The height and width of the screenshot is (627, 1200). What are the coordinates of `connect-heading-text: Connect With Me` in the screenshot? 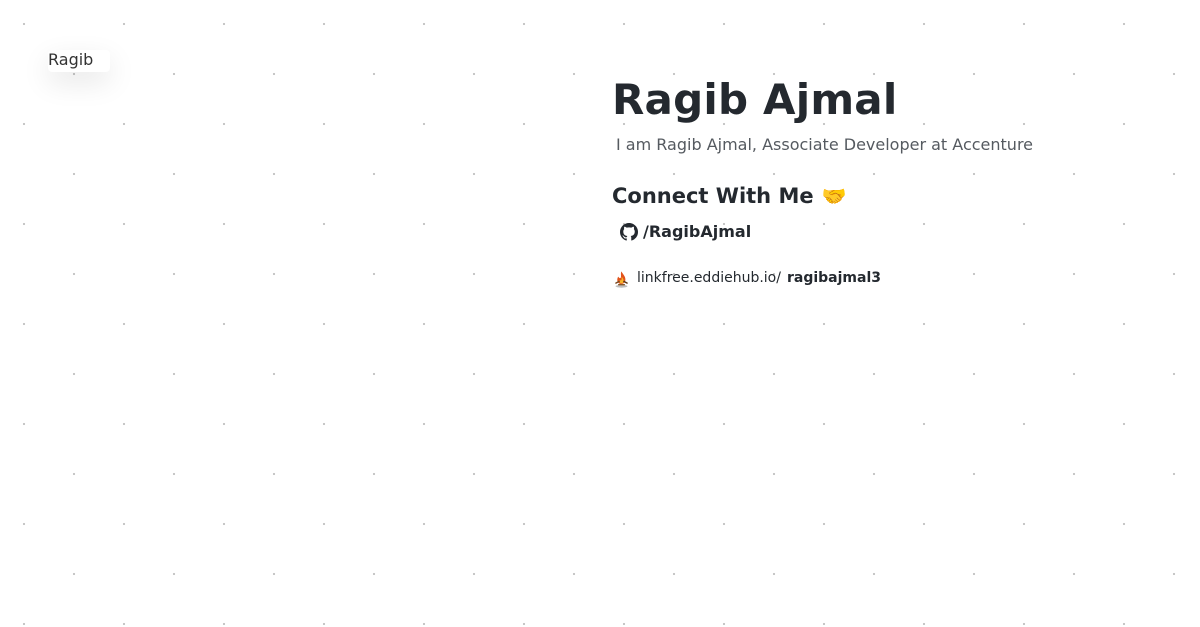 It's located at (713, 196).